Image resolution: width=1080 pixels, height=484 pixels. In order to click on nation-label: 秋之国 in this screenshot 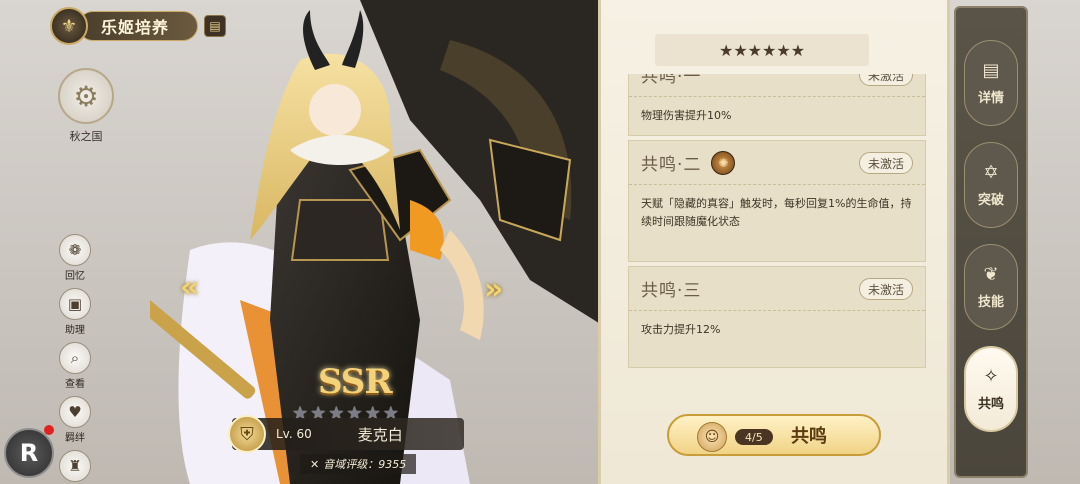, I will do `click(86, 136)`.